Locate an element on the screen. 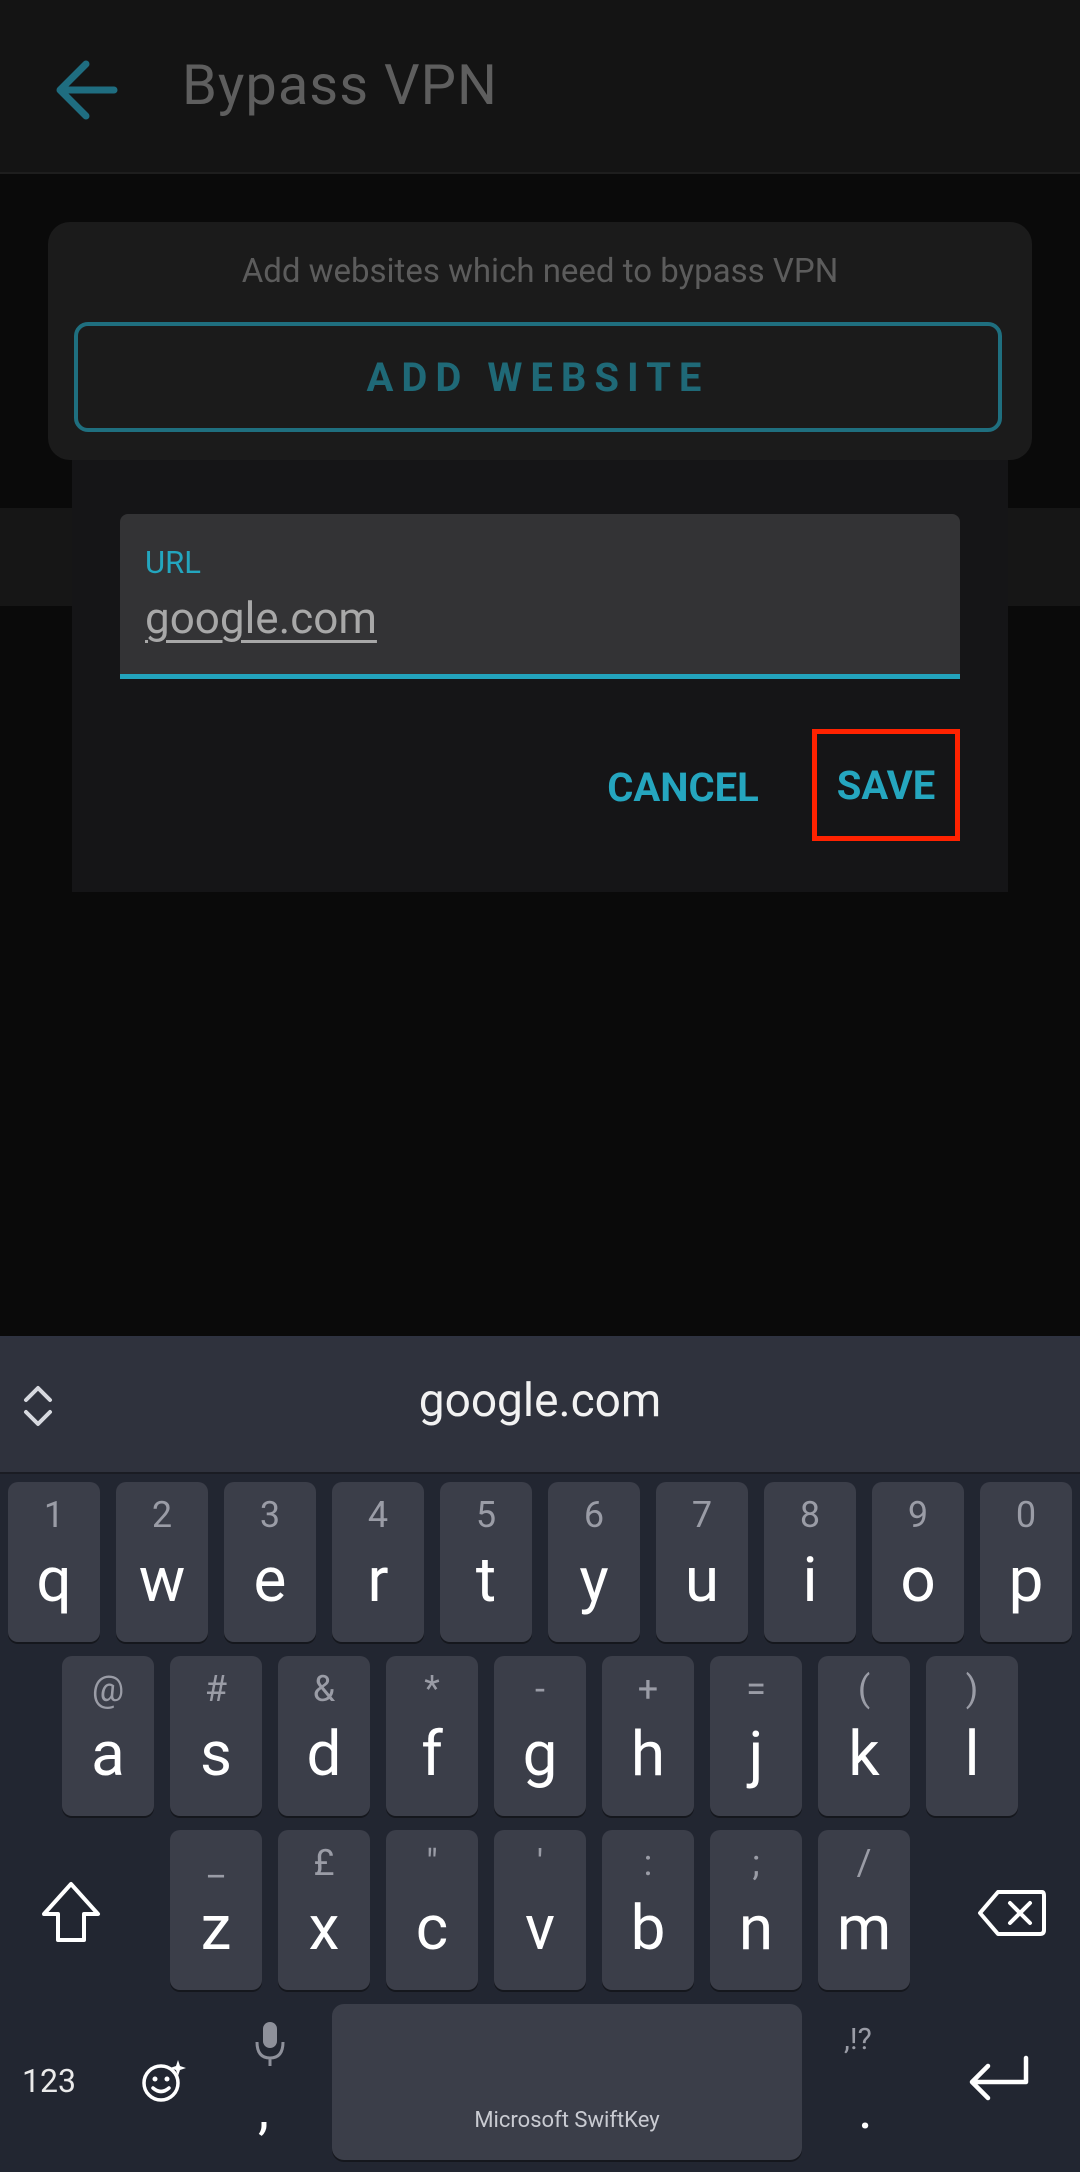  key-hint: ( is located at coordinates (864, 1689).